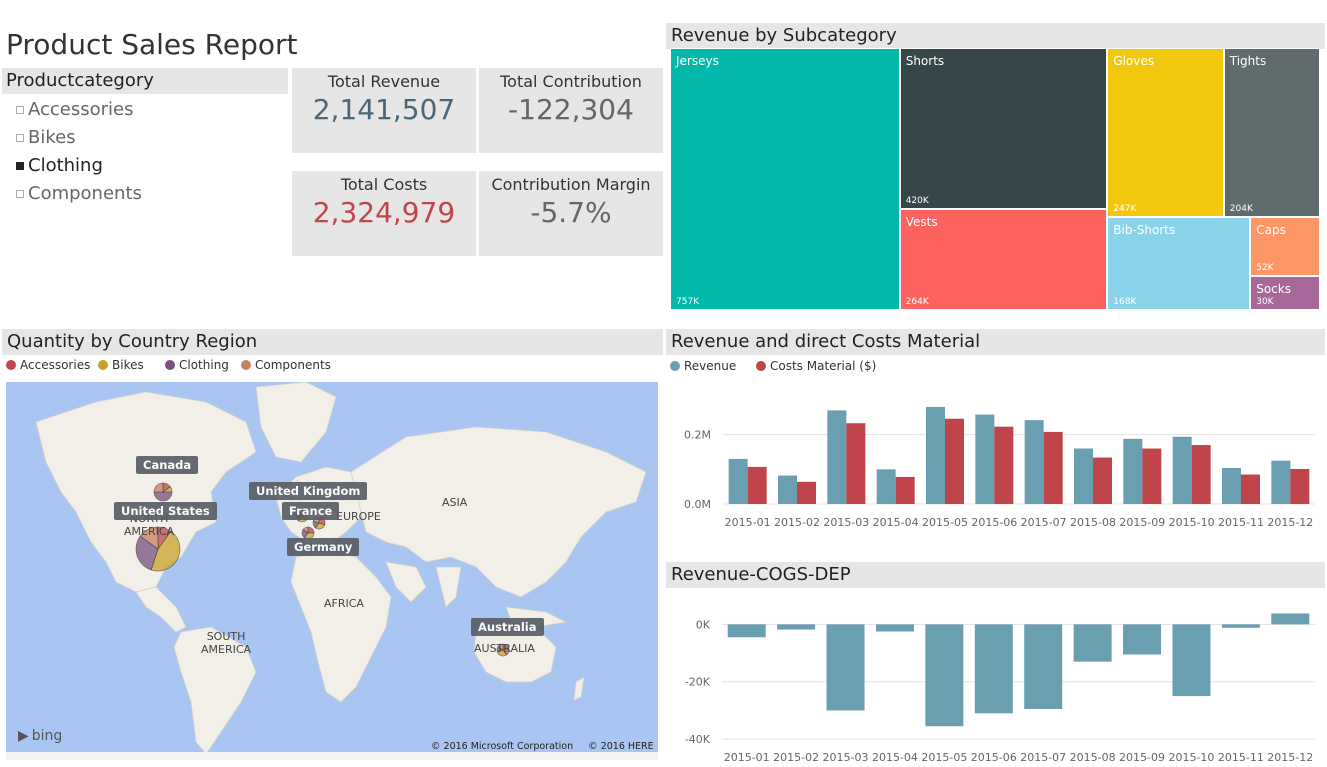  What do you see at coordinates (1133, 61) in the screenshot?
I see `treemap-tile-name: Gloves` at bounding box center [1133, 61].